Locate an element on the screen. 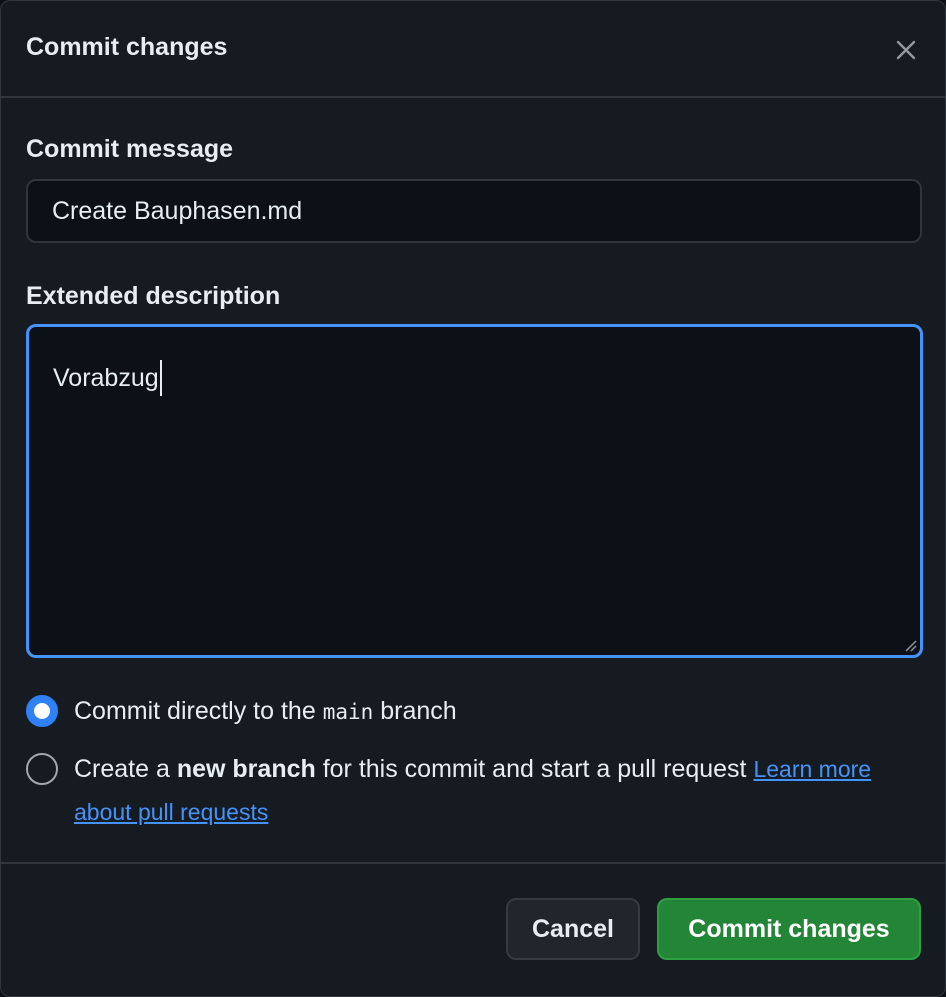 The width and height of the screenshot is (946, 997). extended-description-label: Extended description is located at coordinates (153, 296).